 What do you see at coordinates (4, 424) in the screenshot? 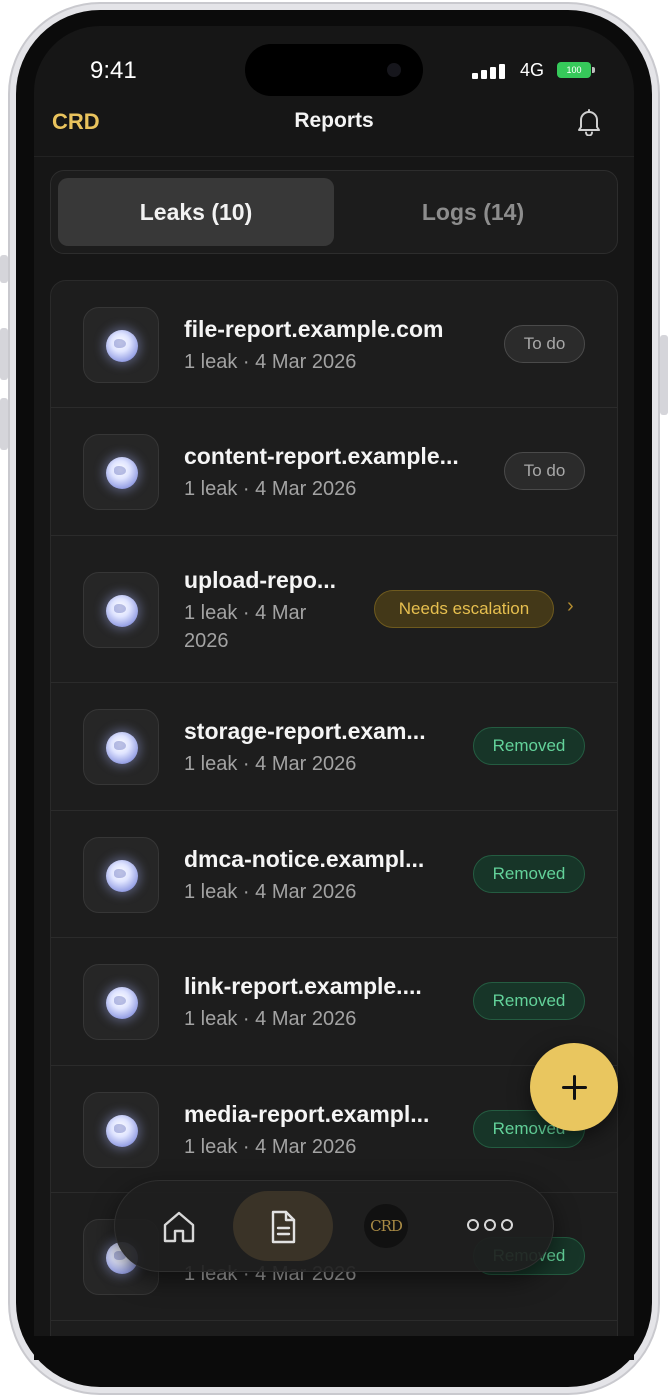
I see `volume-down-button` at bounding box center [4, 424].